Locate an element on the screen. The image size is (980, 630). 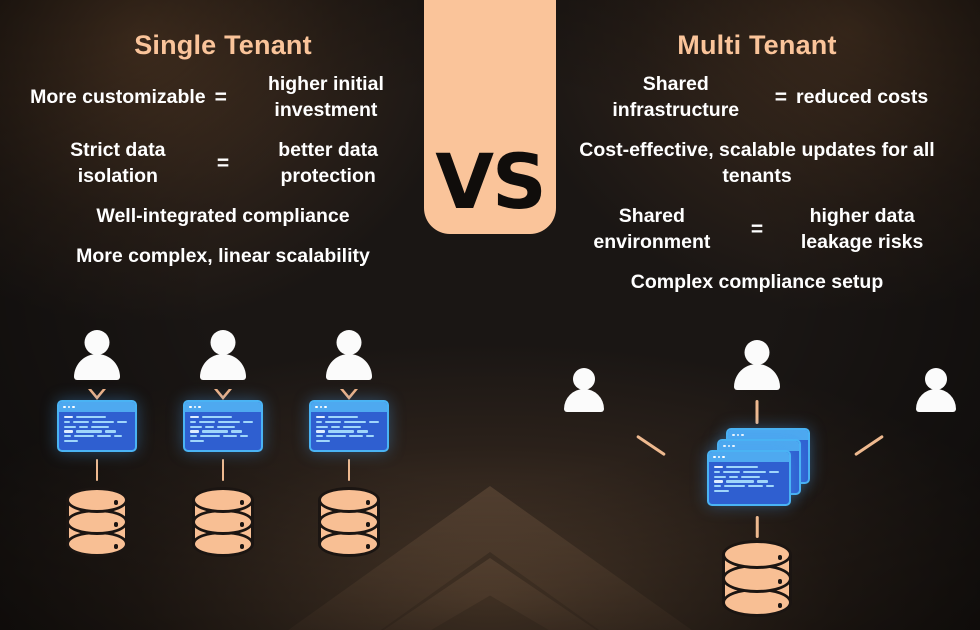
stacked-code-windows-icon is located at coordinates (757, 471).